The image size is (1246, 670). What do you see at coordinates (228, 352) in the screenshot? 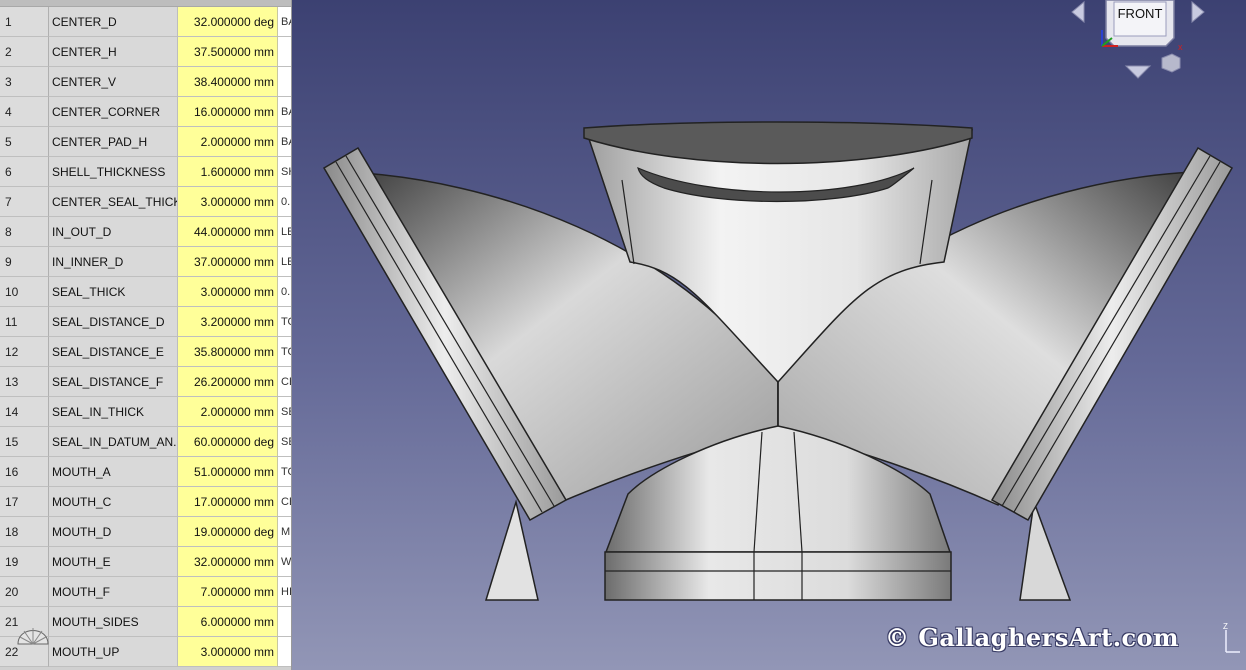
I see `parameter-value-cell: 35.800000 mm` at bounding box center [228, 352].